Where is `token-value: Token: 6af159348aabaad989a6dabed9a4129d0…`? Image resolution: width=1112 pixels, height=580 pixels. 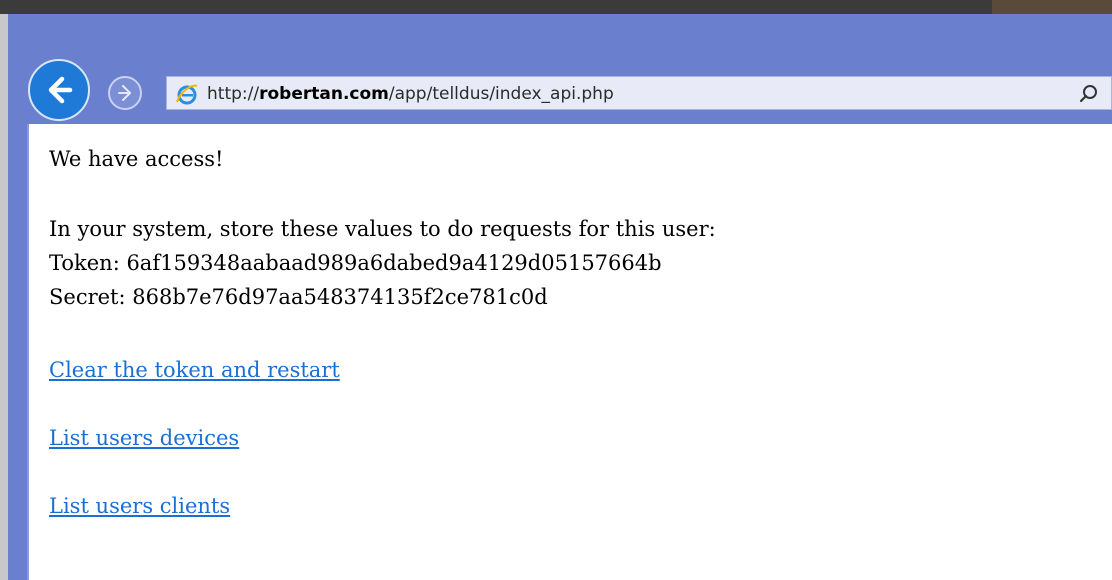
token-value: Token: 6af159348aabaad989a6dabed9a4129d0… is located at coordinates (355, 263).